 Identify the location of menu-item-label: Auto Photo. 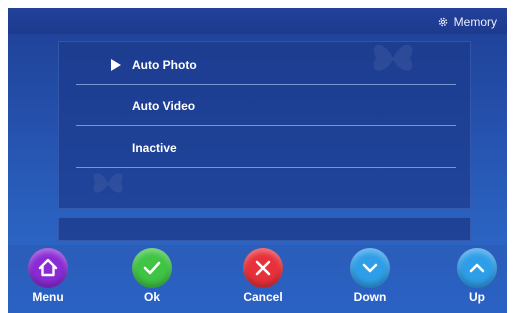
(164, 64).